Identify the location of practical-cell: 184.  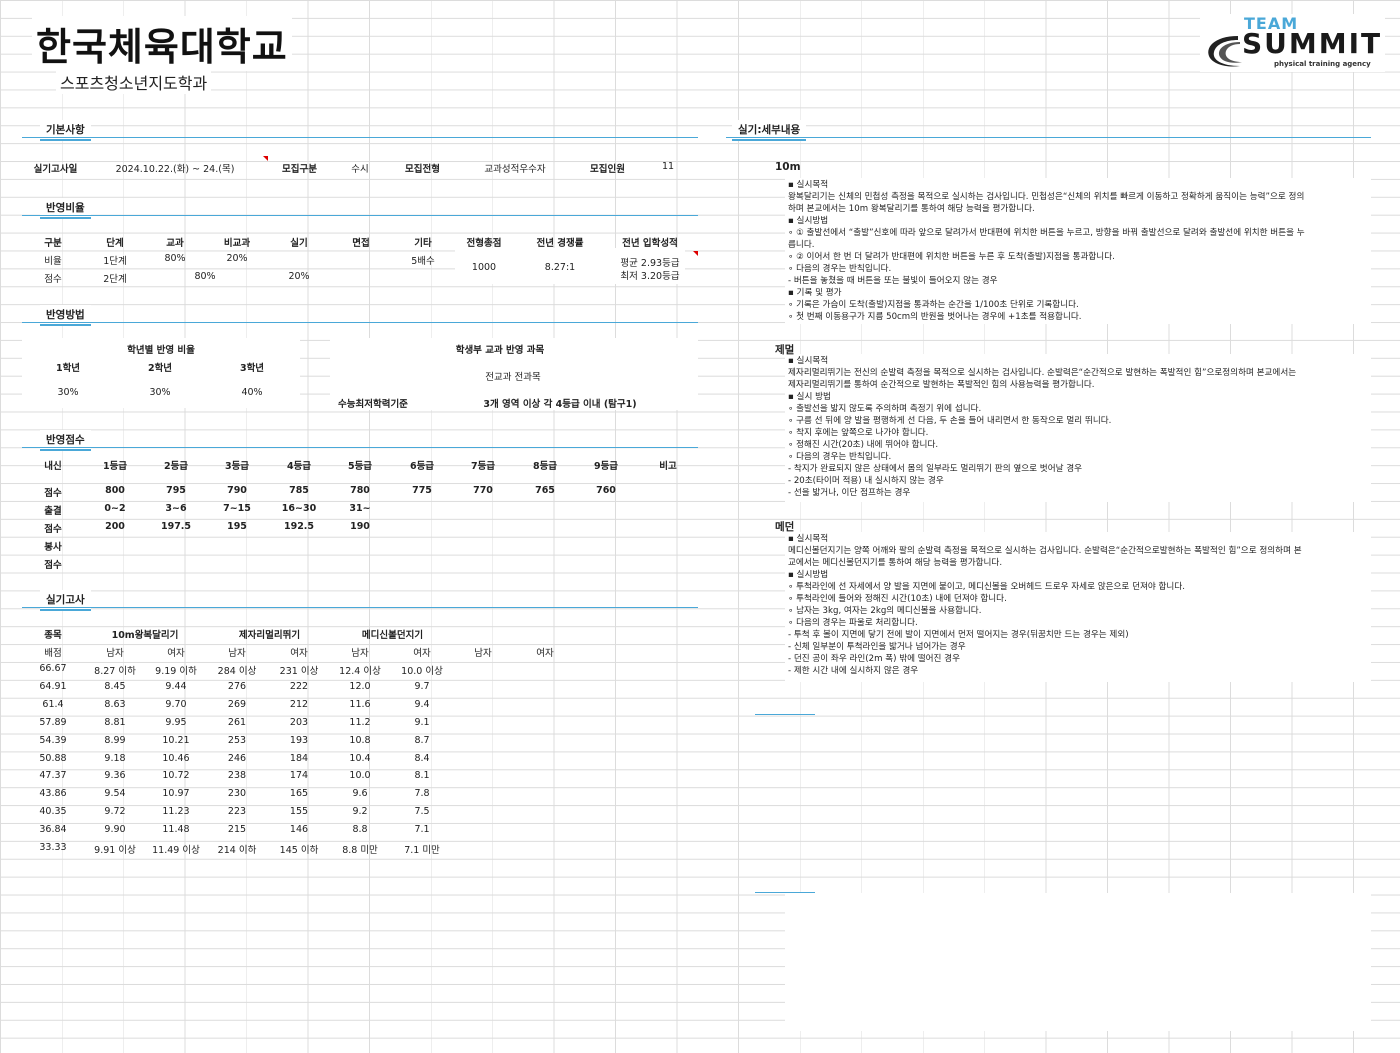
(299, 758).